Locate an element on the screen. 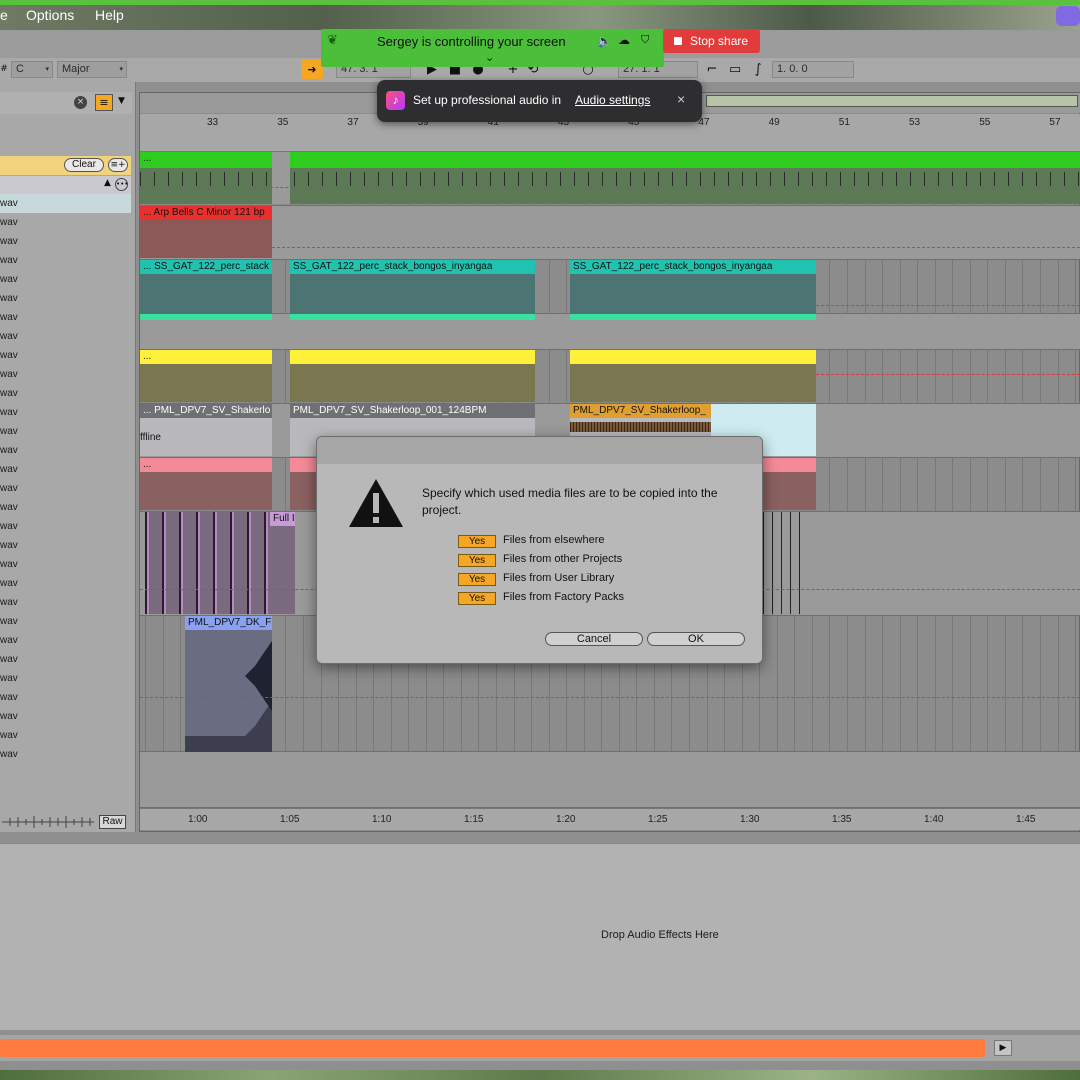  time-label: 1:30 is located at coordinates (750, 819).